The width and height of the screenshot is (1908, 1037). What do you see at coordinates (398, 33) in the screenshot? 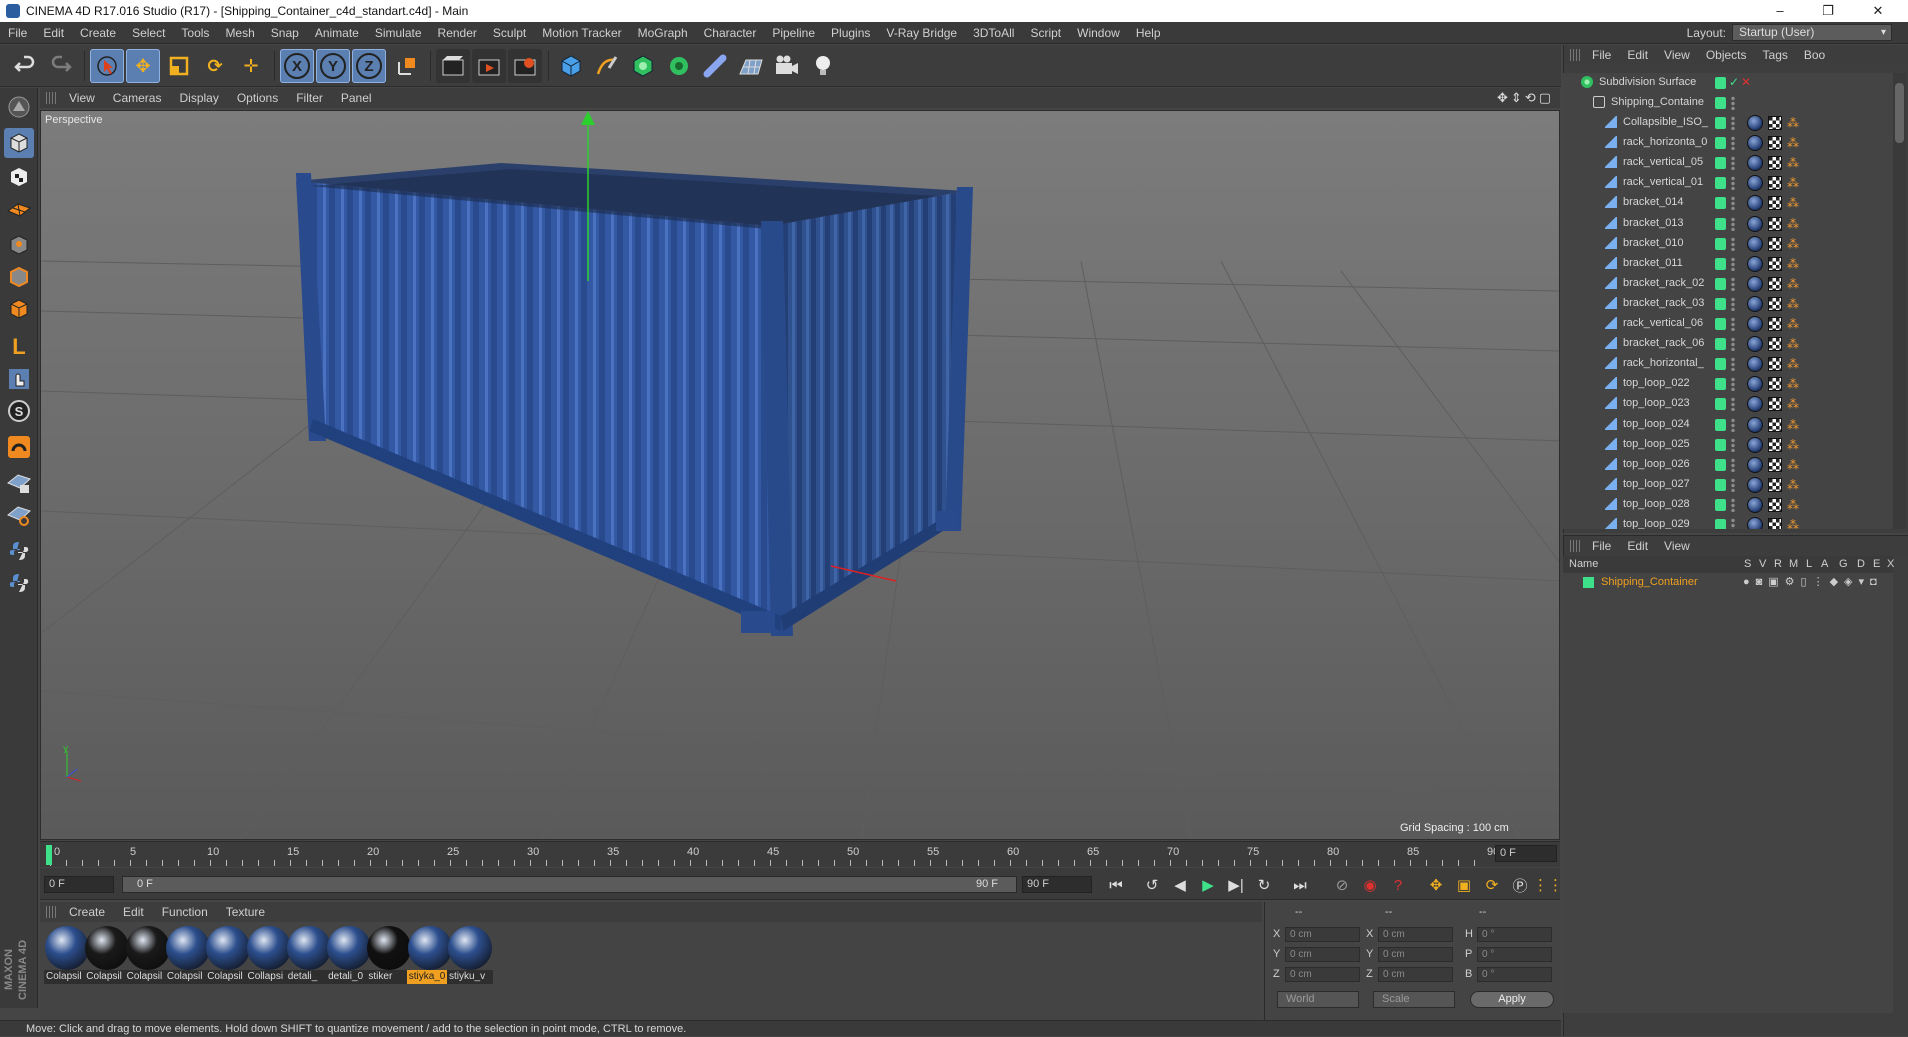
I see `menu-simulate: Simulate` at bounding box center [398, 33].